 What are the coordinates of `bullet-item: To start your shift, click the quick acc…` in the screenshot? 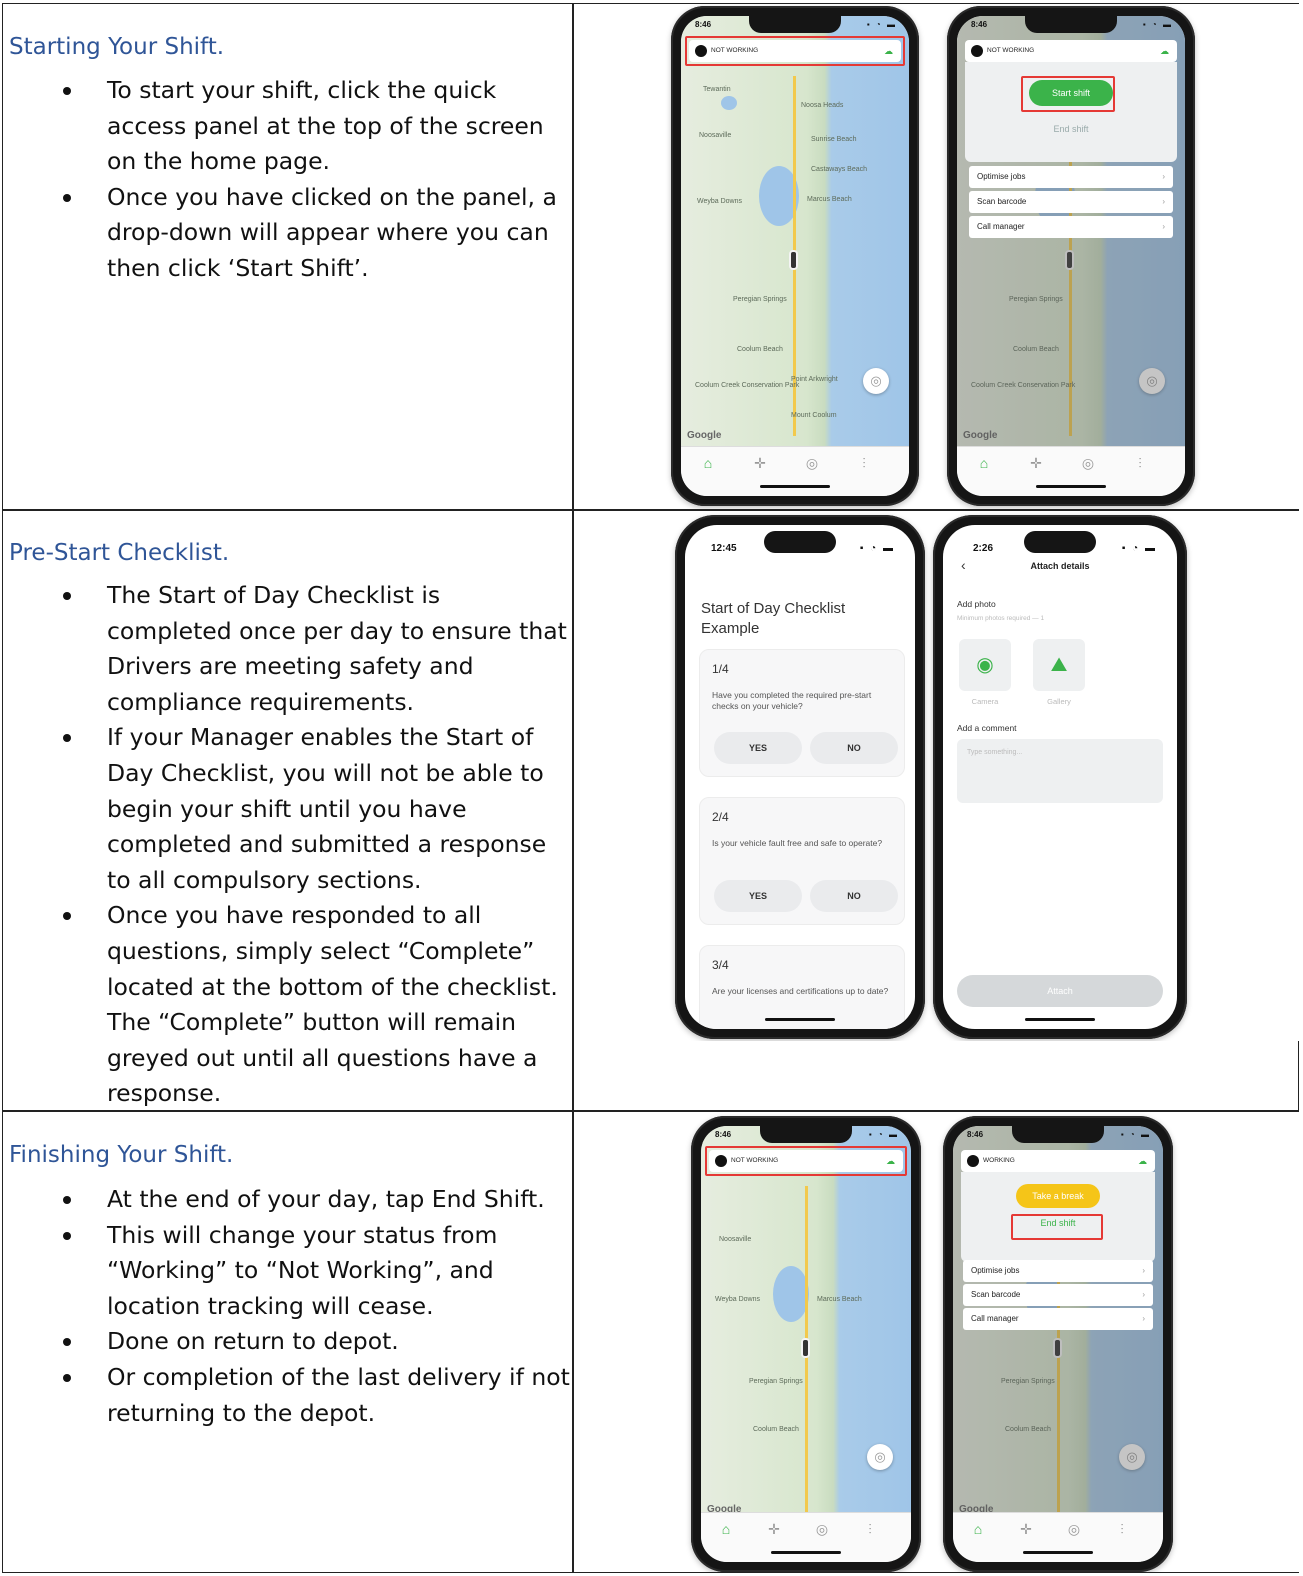 It's located at (316, 126).